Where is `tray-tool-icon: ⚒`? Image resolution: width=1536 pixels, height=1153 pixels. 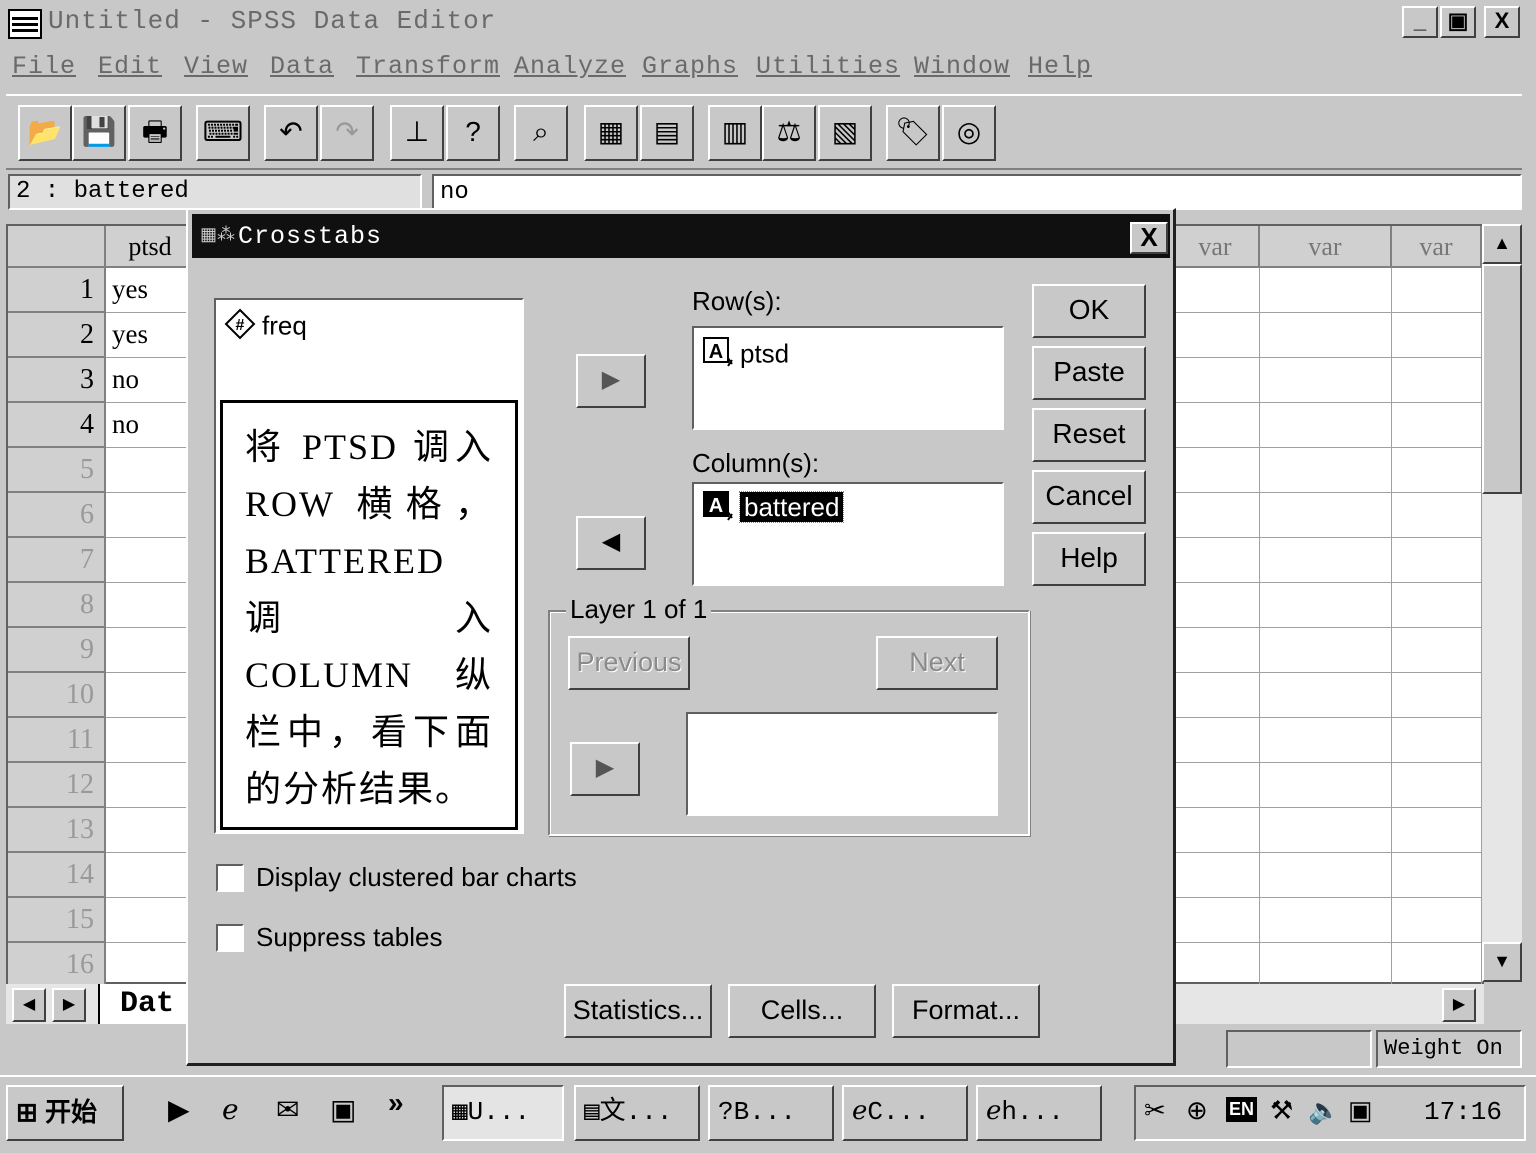 tray-tool-icon: ⚒ is located at coordinates (1281, 1110).